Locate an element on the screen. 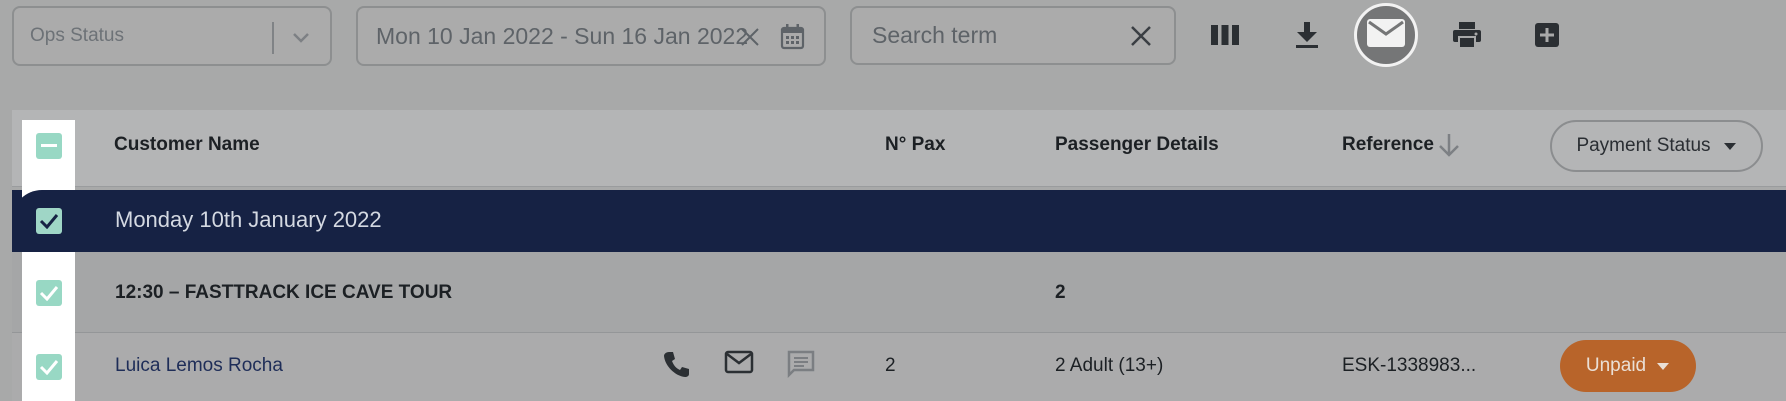  tour-title: 12:30 – FASTTRACK ICE CAVE TOUR is located at coordinates (284, 292).